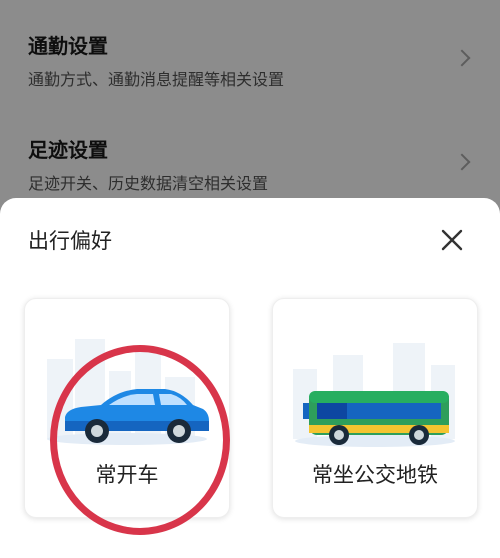  I want to click on option-label: 常坐公交地铁, so click(375, 475).